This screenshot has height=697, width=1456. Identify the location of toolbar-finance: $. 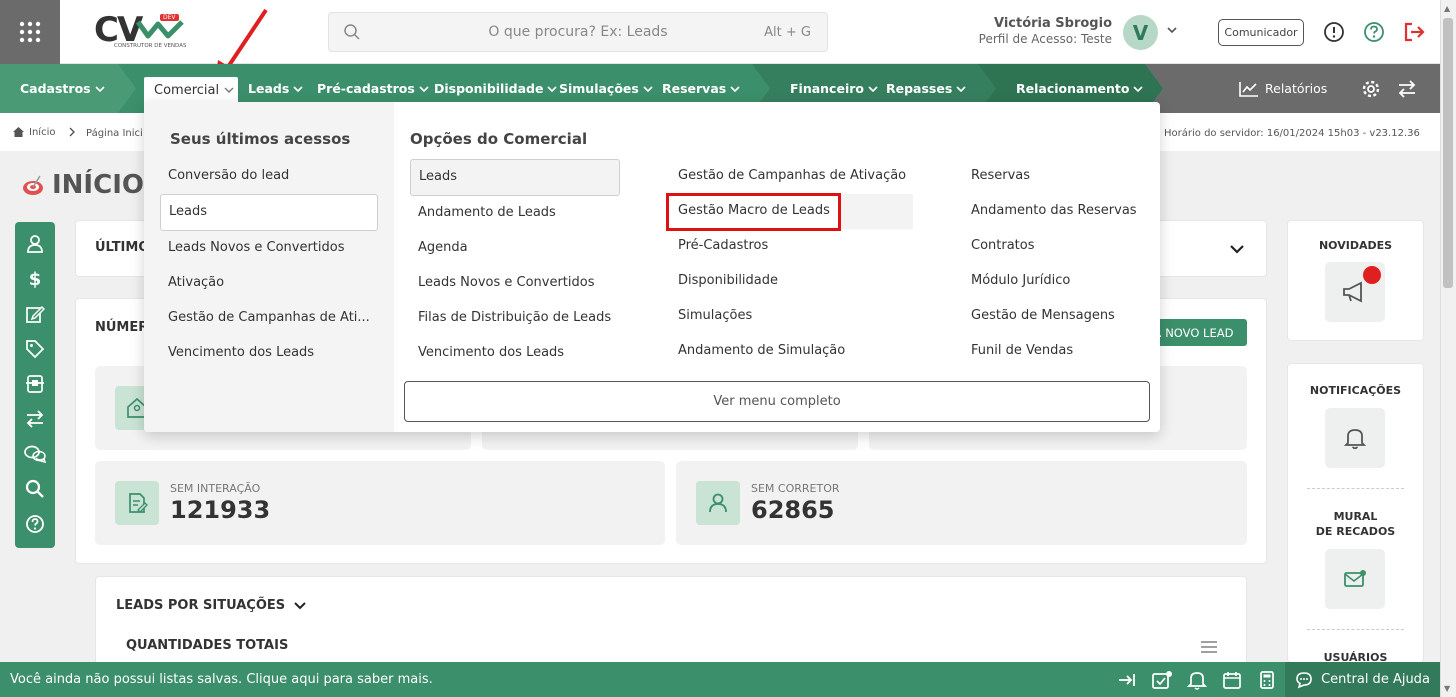
(35, 279).